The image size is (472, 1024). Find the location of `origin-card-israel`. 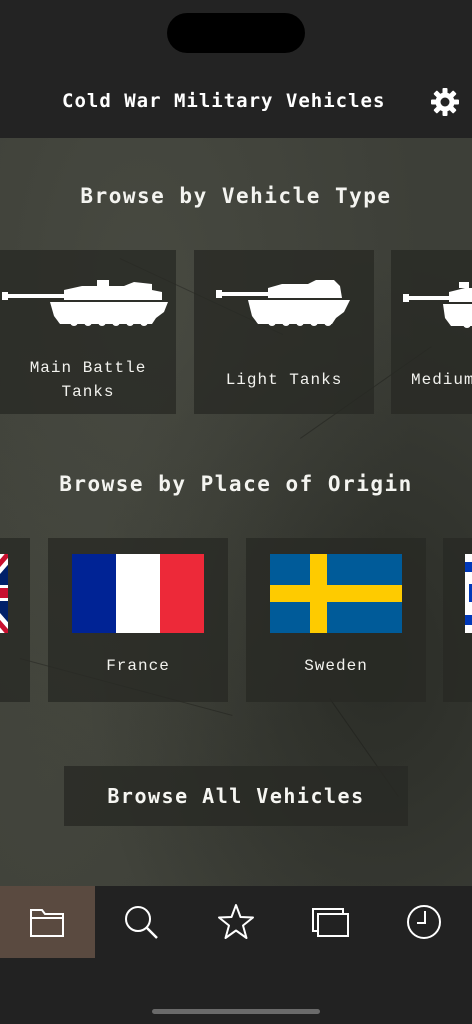

origin-card-israel is located at coordinates (457, 620).